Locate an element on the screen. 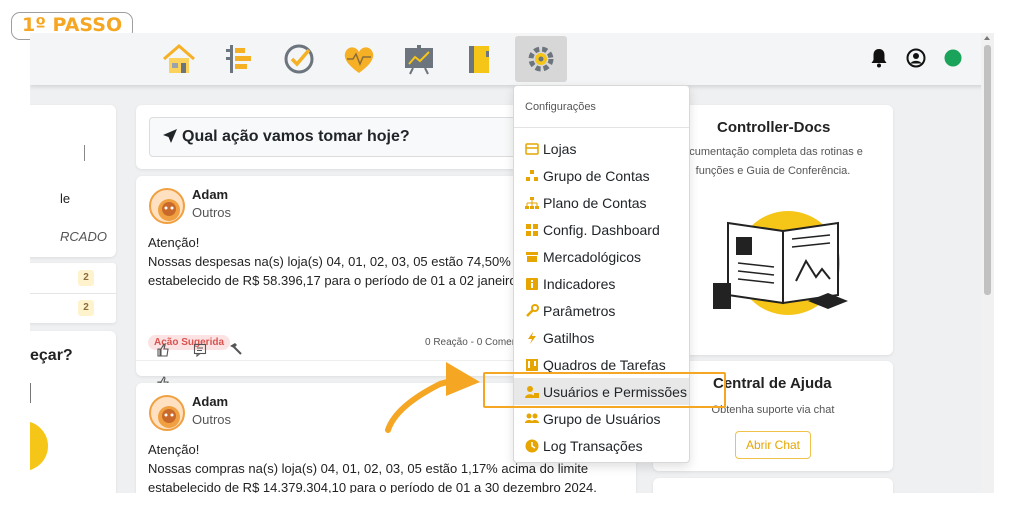 The width and height of the screenshot is (1024, 523). left-panel-card: le RCADO is located at coordinates (73, 181).